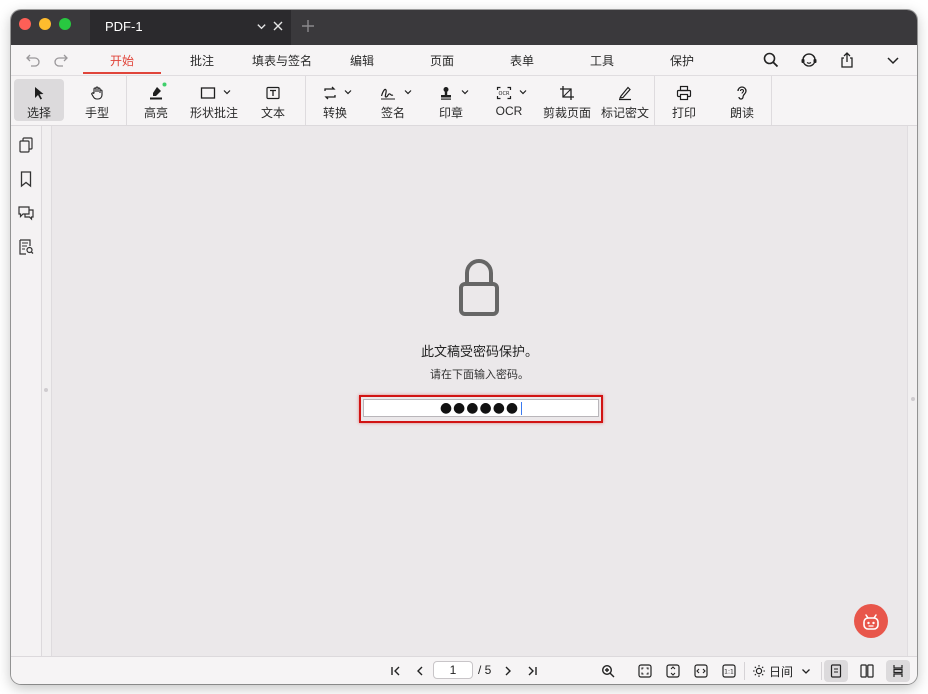 Image resolution: width=928 pixels, height=694 pixels. Describe the element at coordinates (684, 93) in the screenshot. I see `printer-icon` at that location.